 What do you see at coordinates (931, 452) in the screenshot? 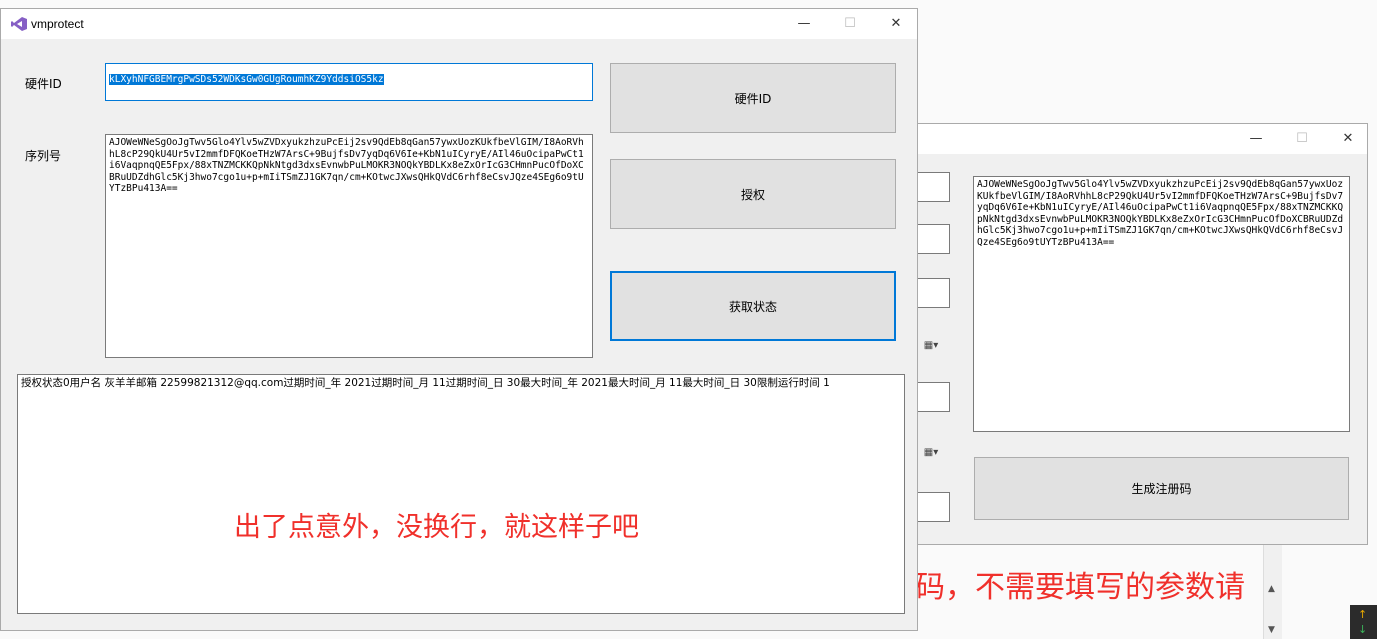
I see `date-picker-2-icon: ▦▾` at bounding box center [931, 452].